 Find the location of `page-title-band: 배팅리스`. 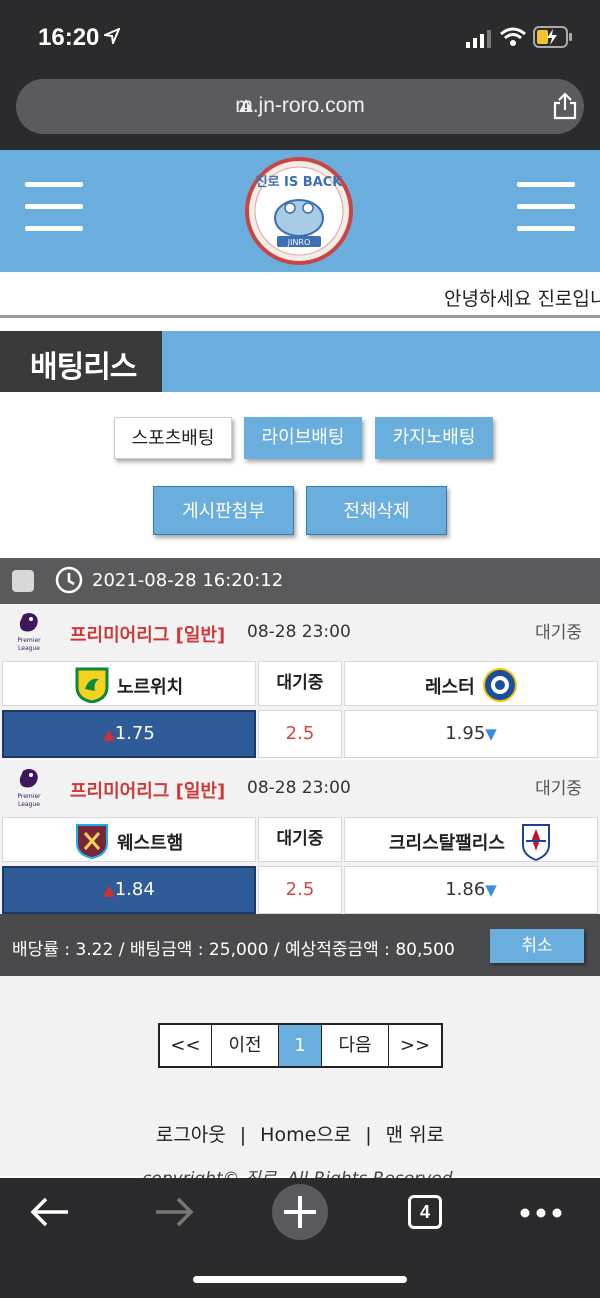

page-title-band: 배팅리스 is located at coordinates (300, 361).